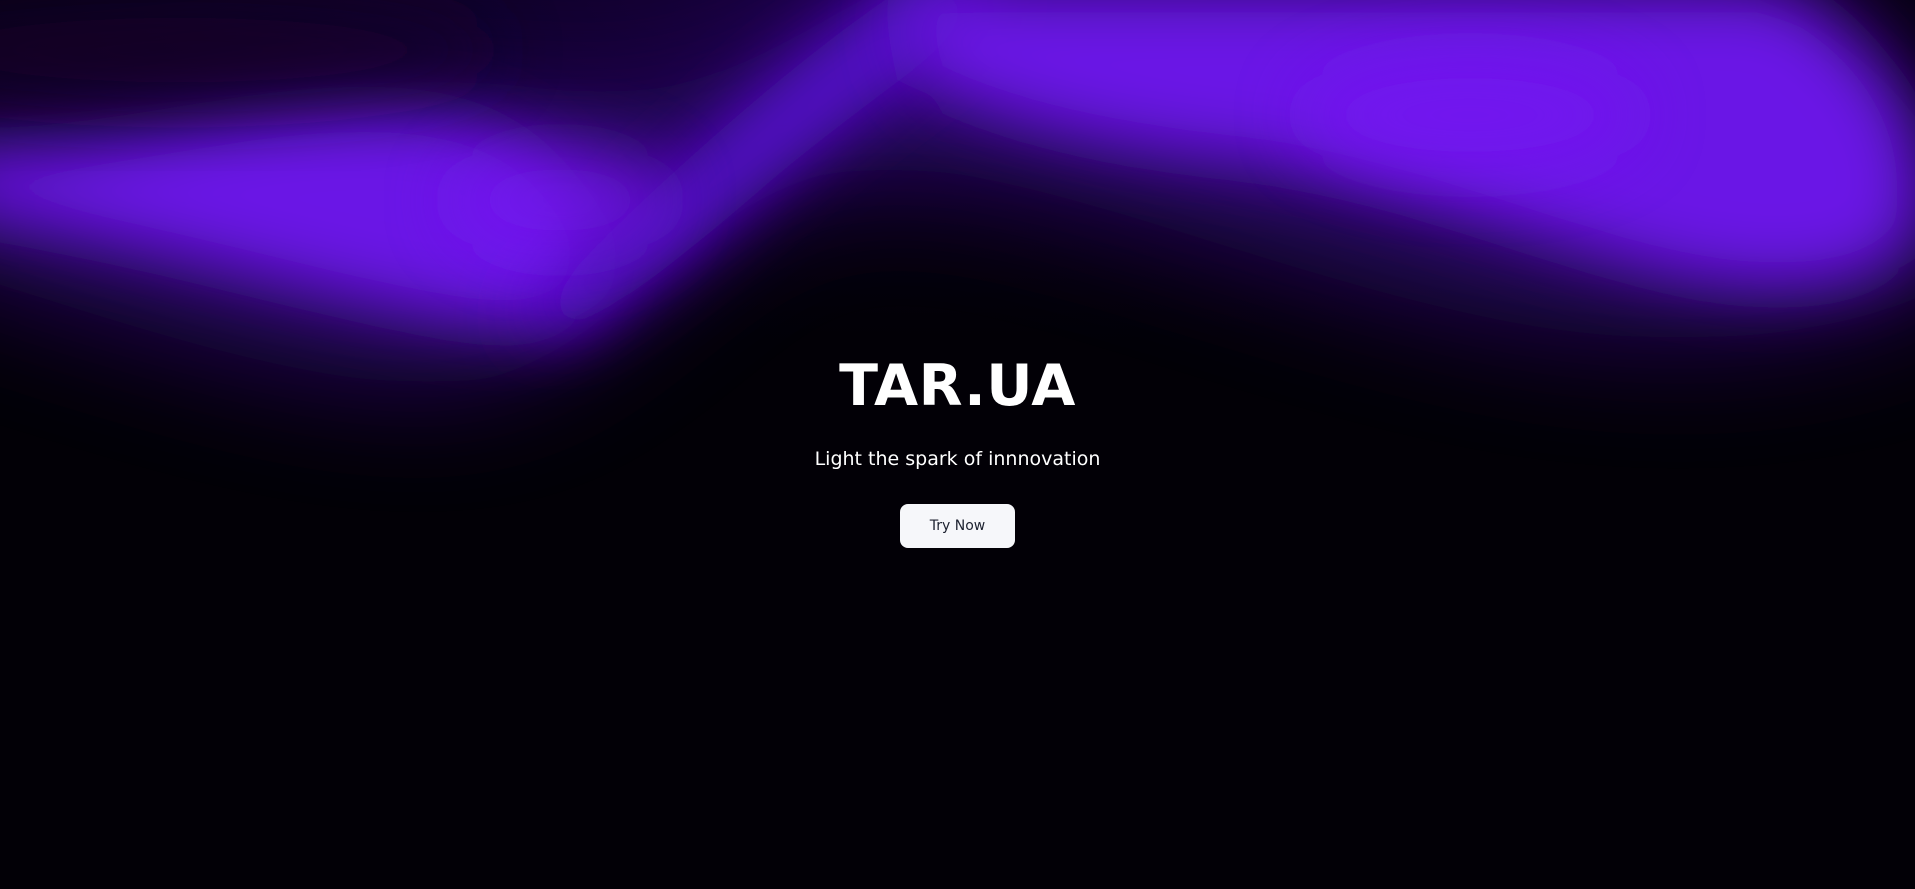  Describe the element at coordinates (957, 526) in the screenshot. I see `try-now-button: Try Now` at that location.